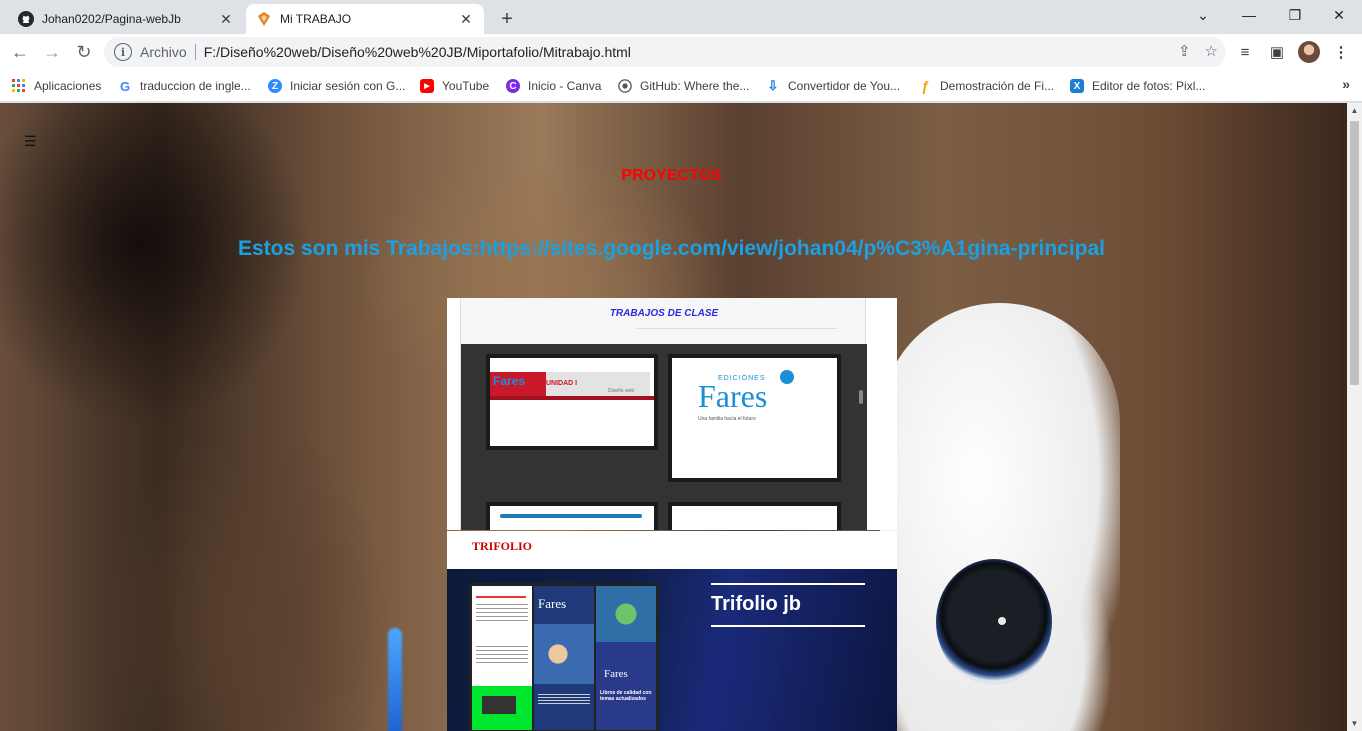  I want to click on bookmark-aplicaciones: Aplicaciones, so click(56, 86).